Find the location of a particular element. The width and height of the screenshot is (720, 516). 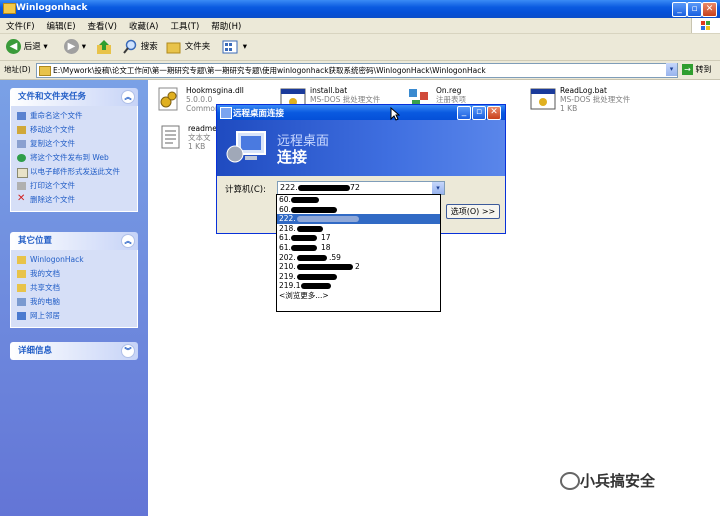

dropdown-item: 61. 17 is located at coordinates (358, 238).